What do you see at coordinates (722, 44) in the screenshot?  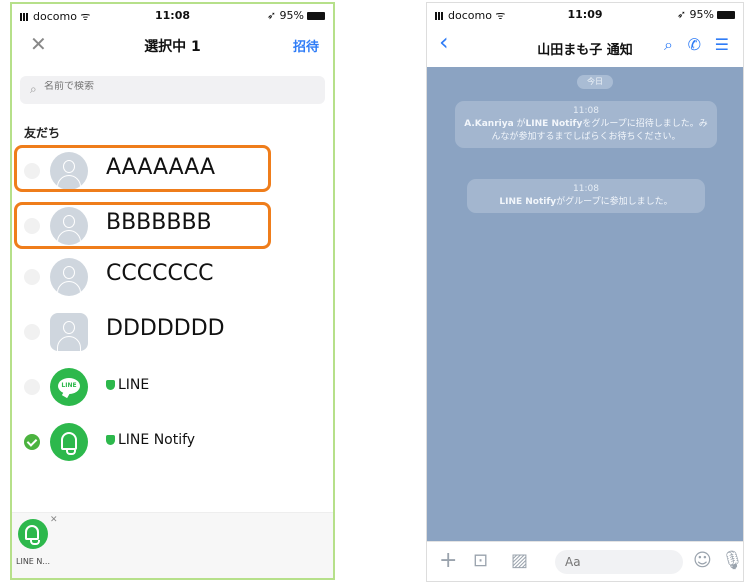 I see `menu-icon: ☰` at bounding box center [722, 44].